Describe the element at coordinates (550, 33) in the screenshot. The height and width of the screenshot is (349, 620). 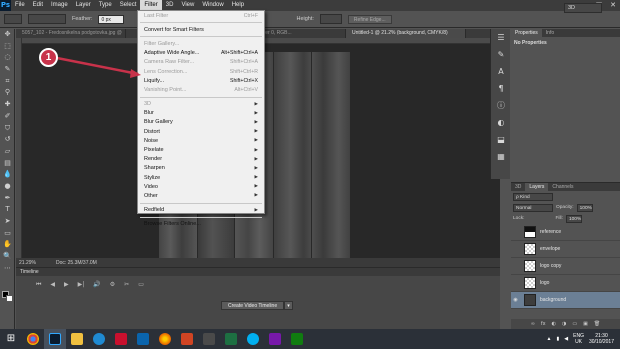
I see `tab-info: Info` at that location.